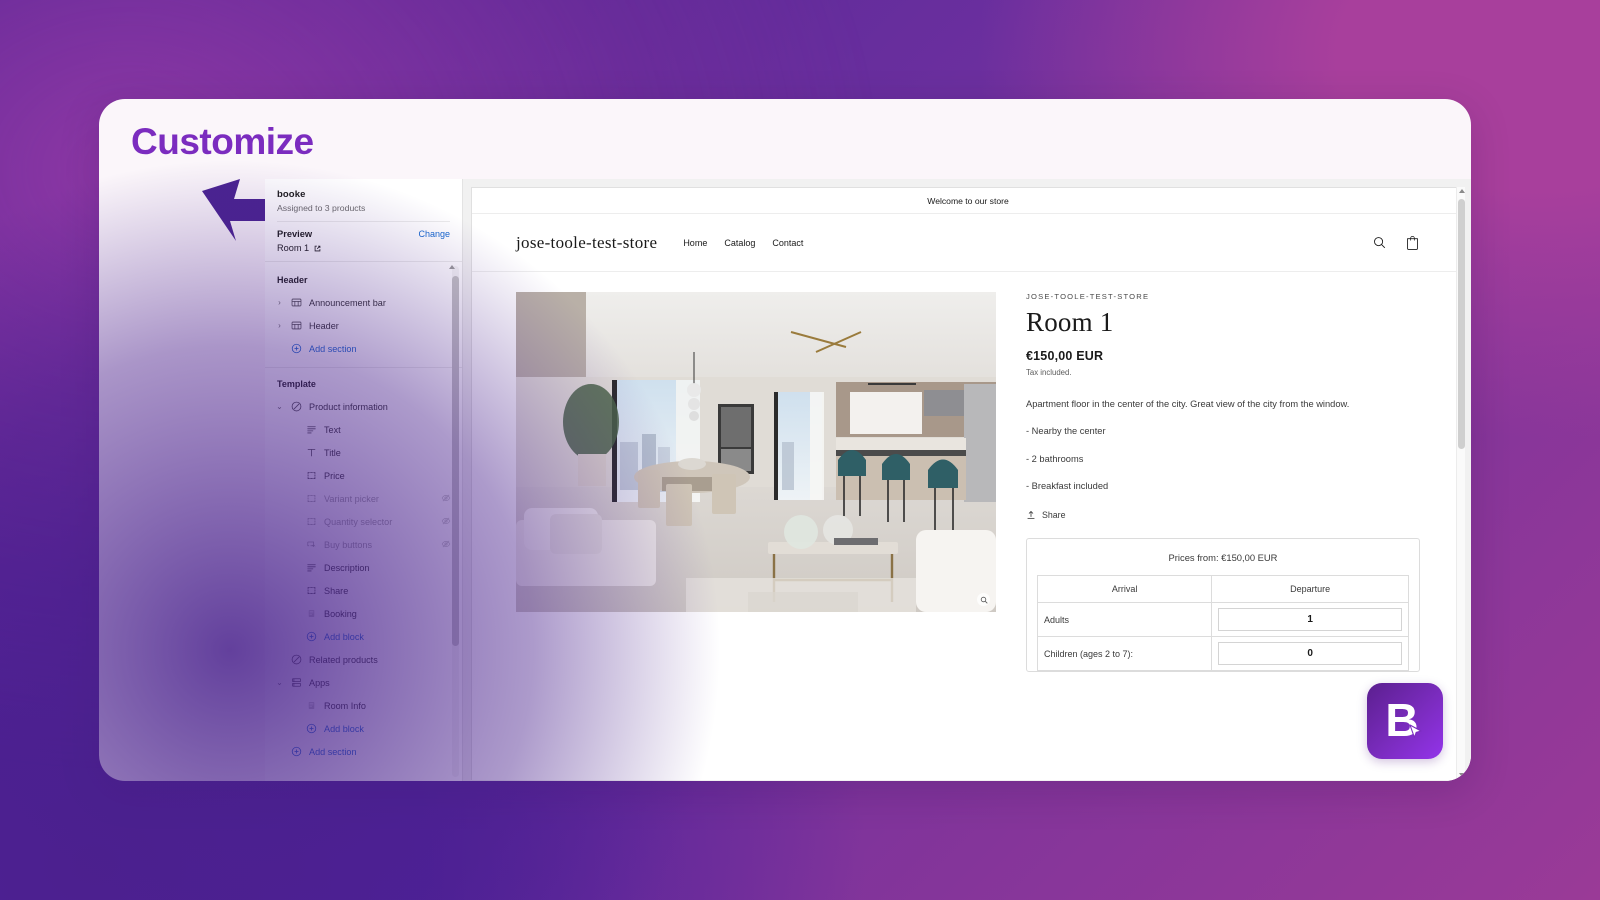  Describe the element at coordinates (1049, 372) in the screenshot. I see `product-tax-note: Tax included.` at that location.